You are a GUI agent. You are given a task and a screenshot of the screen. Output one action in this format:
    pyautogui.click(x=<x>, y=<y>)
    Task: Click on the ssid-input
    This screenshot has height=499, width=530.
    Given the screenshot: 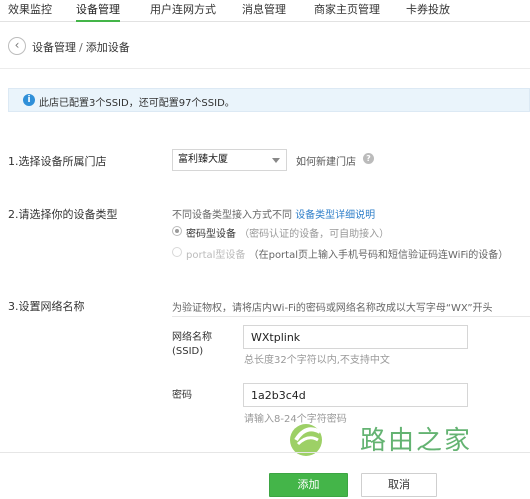 What is the action you would take?
    pyautogui.click(x=355, y=337)
    